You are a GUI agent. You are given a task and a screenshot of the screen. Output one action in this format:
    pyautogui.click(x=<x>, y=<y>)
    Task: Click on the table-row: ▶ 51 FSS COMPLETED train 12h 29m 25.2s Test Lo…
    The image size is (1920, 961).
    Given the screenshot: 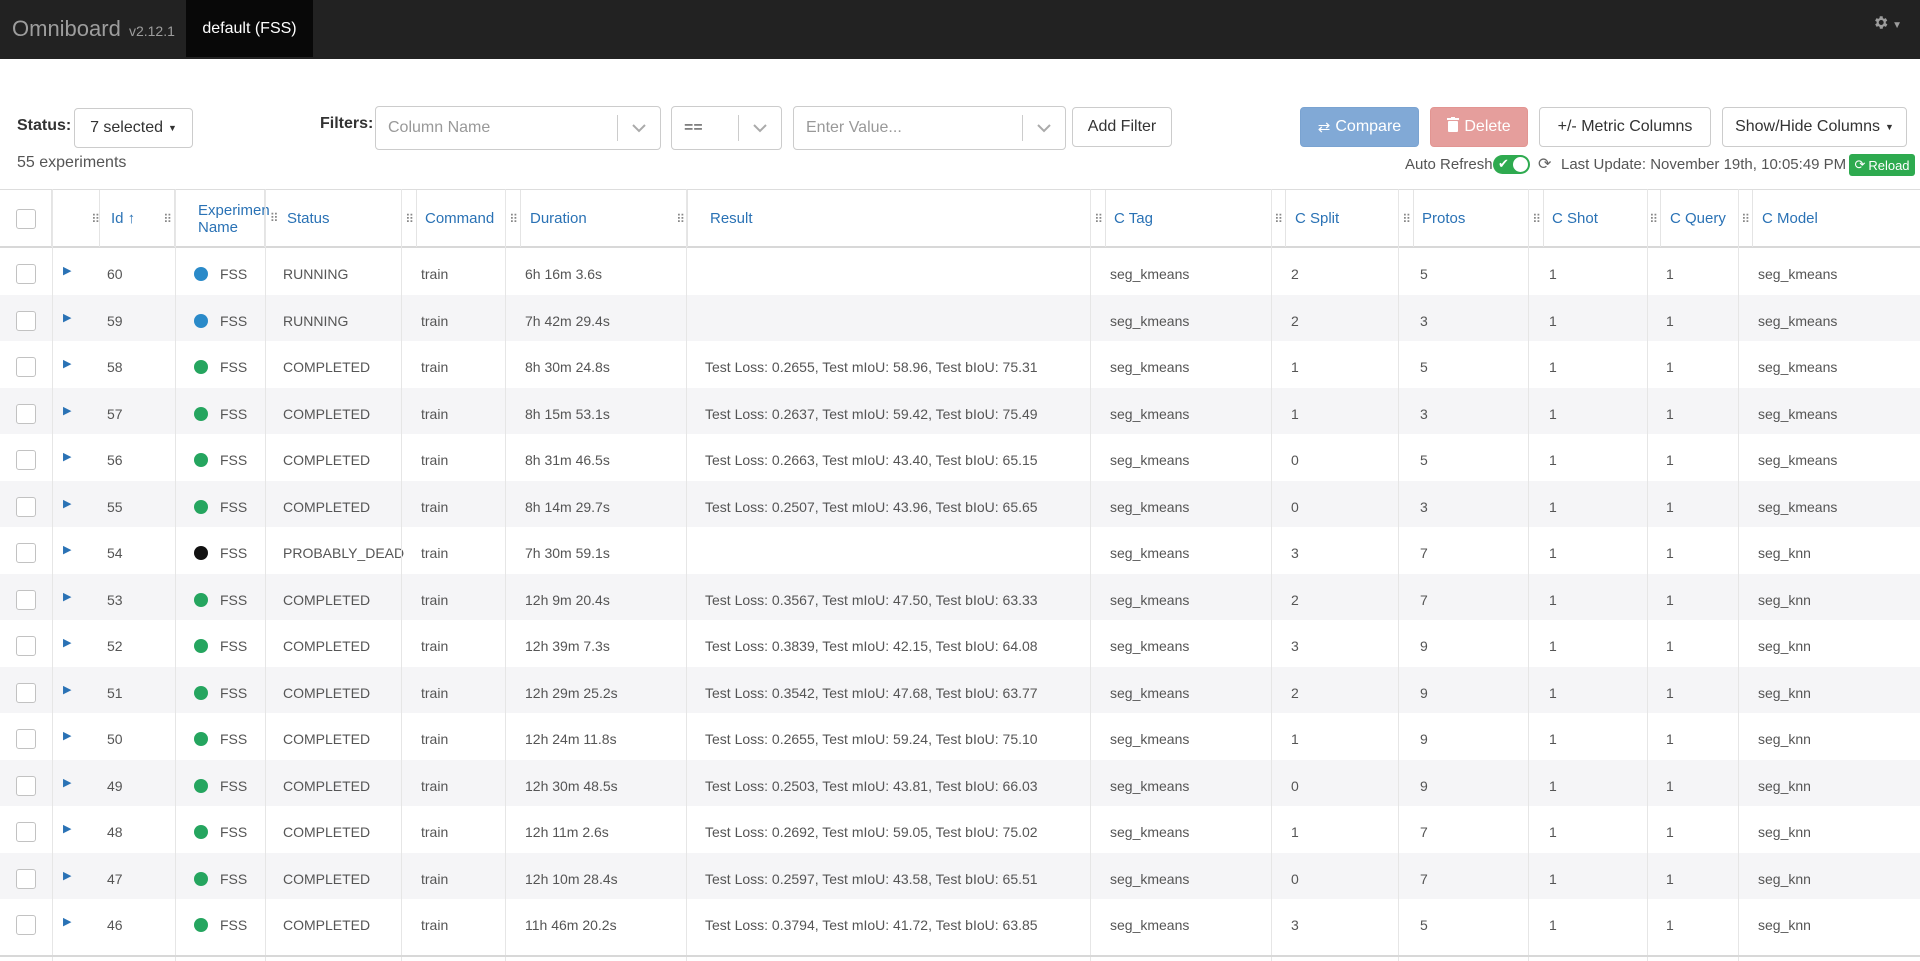 What is the action you would take?
    pyautogui.click(x=960, y=689)
    